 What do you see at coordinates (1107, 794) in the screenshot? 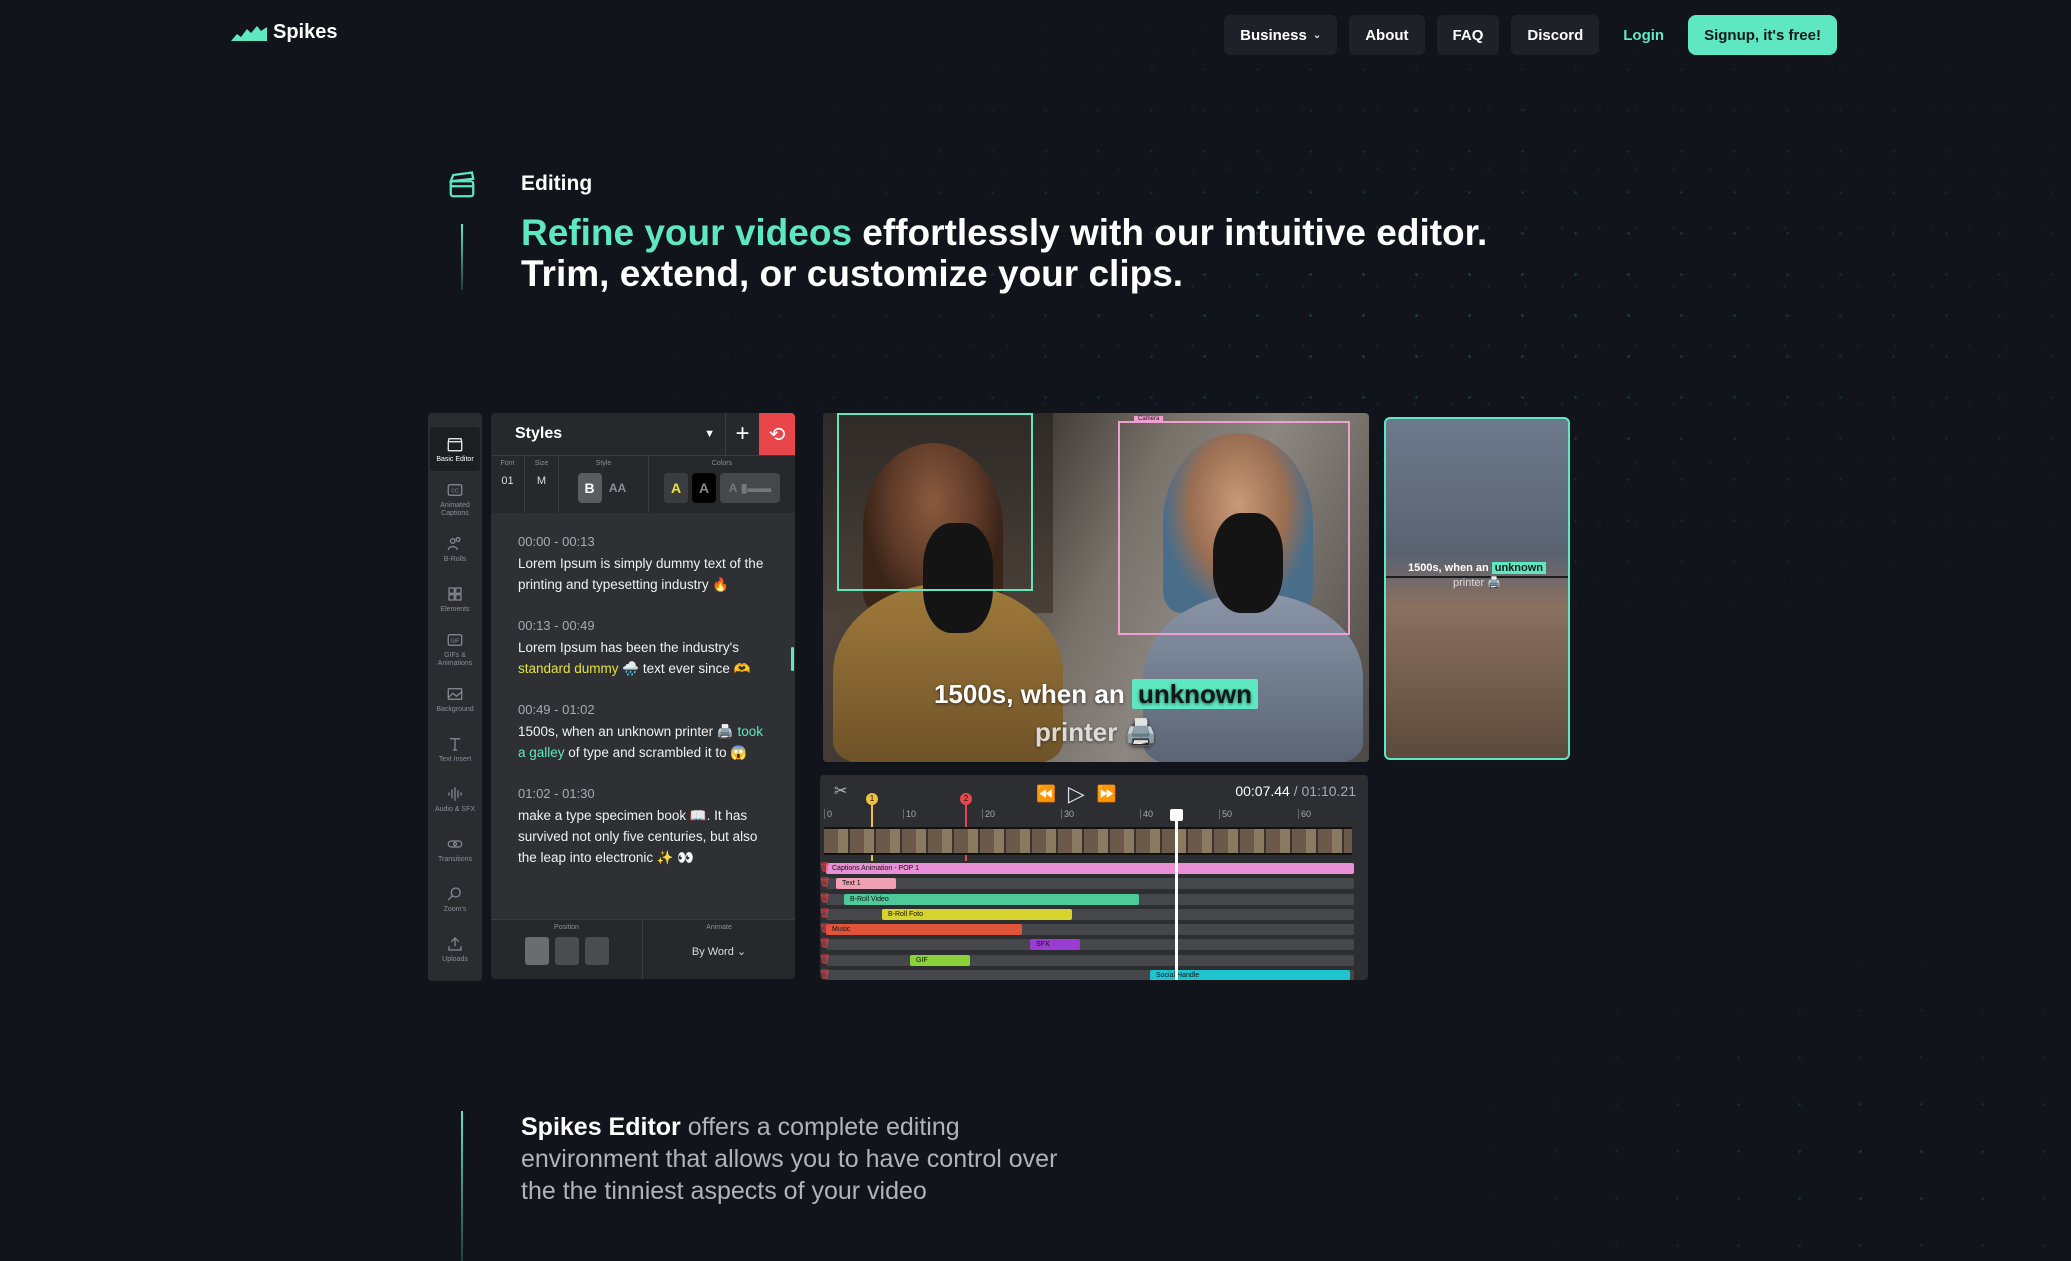
I see `fast-forward-icon: ⏩` at bounding box center [1107, 794].